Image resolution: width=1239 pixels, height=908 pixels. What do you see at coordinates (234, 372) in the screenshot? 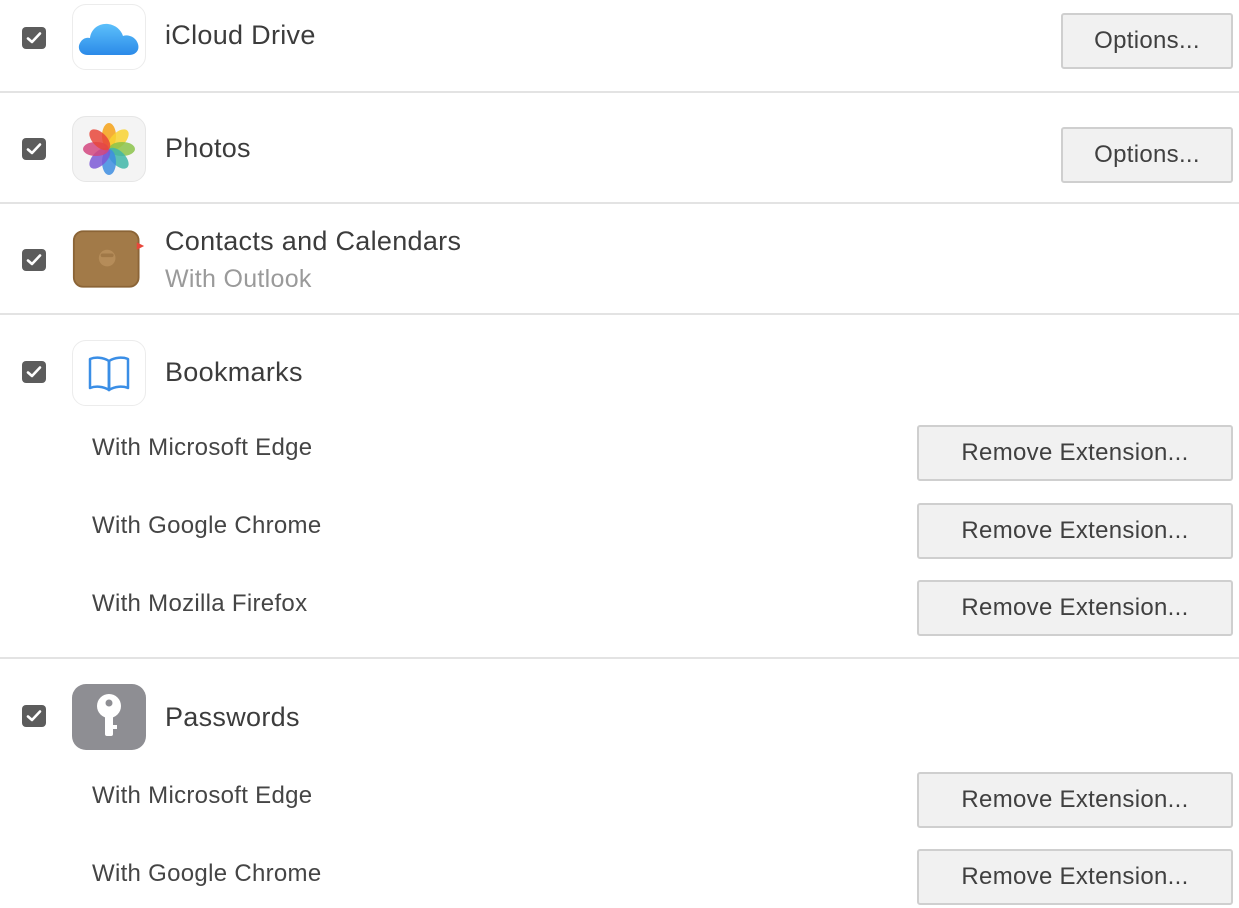
I see `service-label-bookmarks: Bookmarks` at bounding box center [234, 372].